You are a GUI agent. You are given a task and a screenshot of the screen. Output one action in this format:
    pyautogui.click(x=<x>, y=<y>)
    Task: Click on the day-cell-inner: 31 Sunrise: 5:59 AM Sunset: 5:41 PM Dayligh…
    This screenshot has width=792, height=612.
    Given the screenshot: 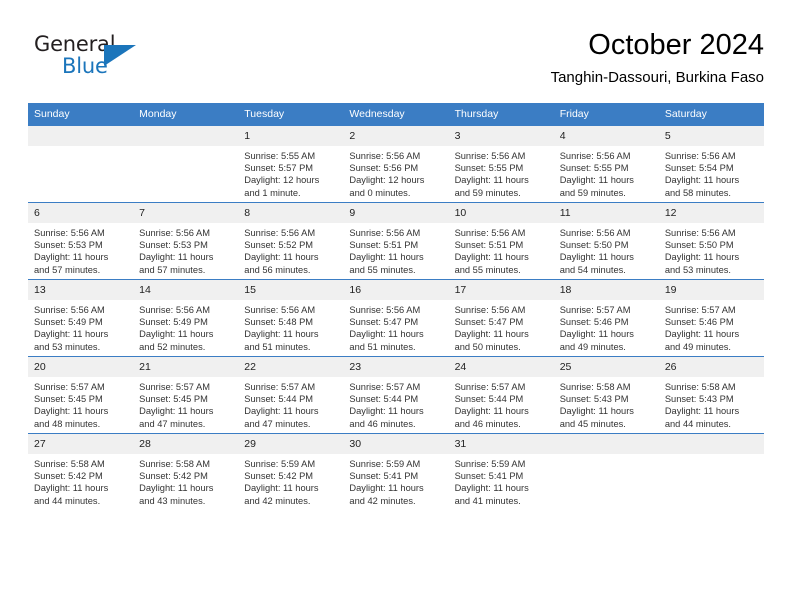 What is the action you would take?
    pyautogui.click(x=501, y=472)
    